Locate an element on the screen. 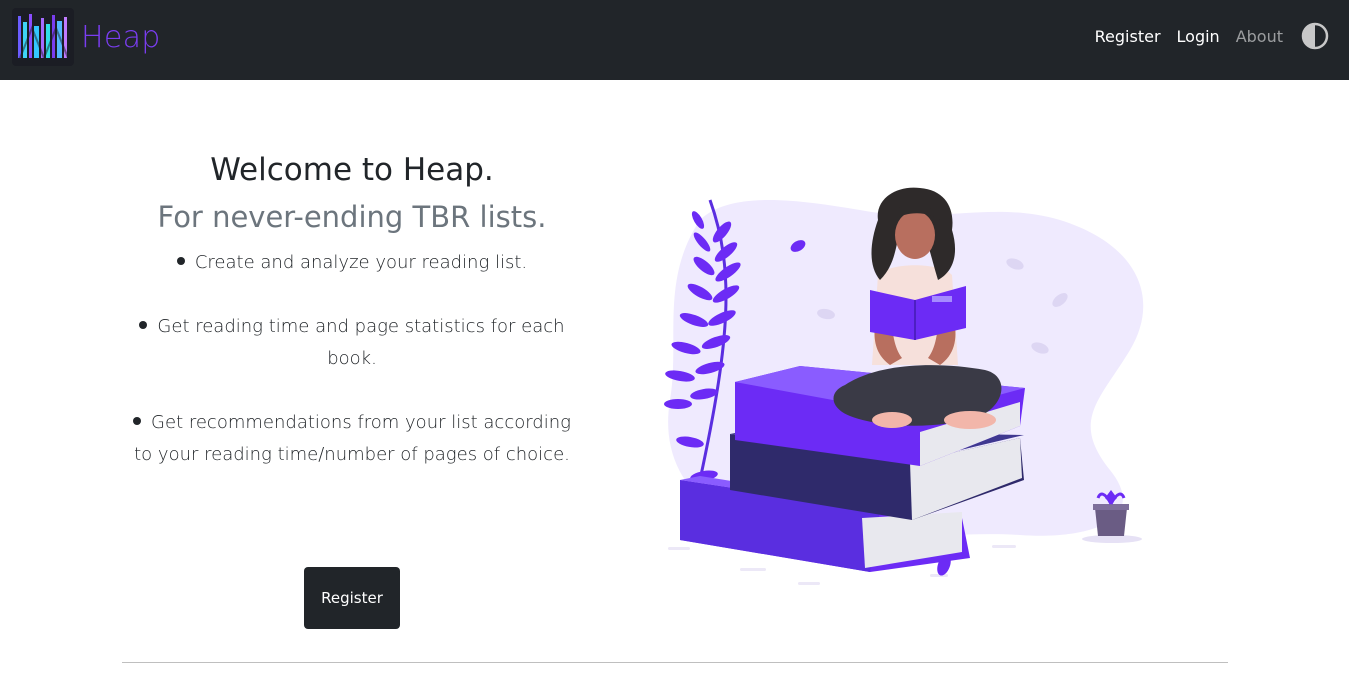 The width and height of the screenshot is (1349, 680). brand-link: Heap is located at coordinates (86, 37).